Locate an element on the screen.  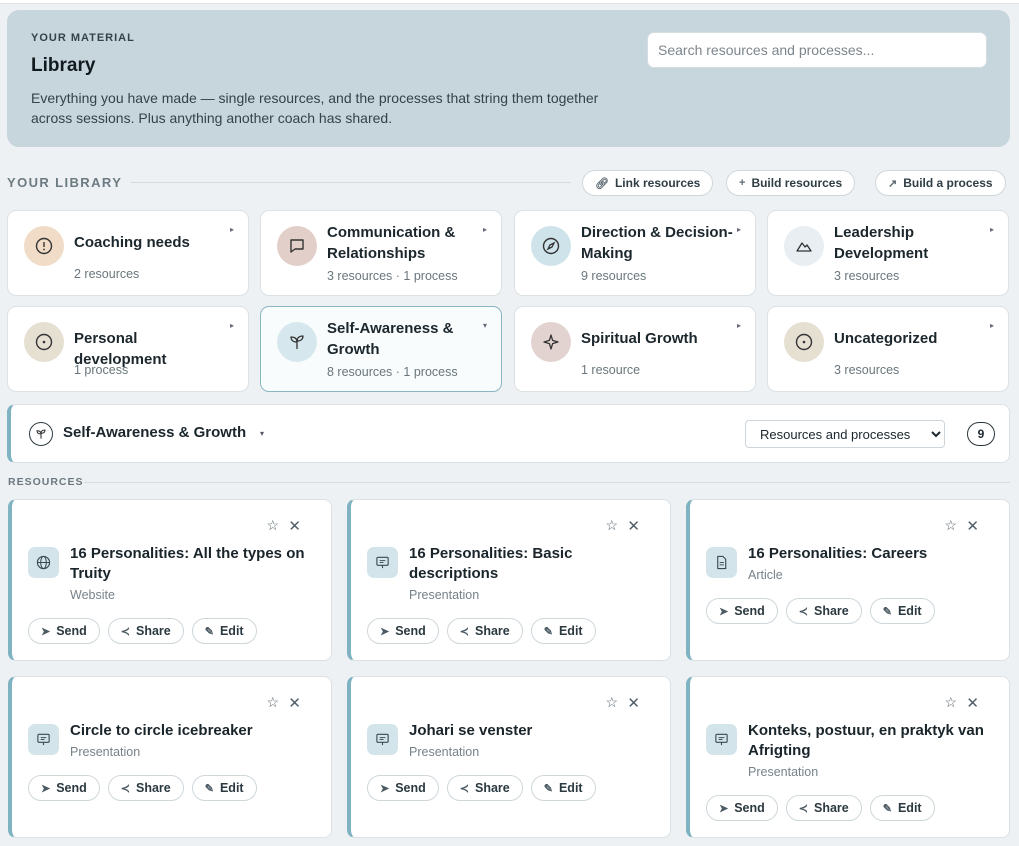
resource-title: Circle to circle icebreaker is located at coordinates (195, 731).